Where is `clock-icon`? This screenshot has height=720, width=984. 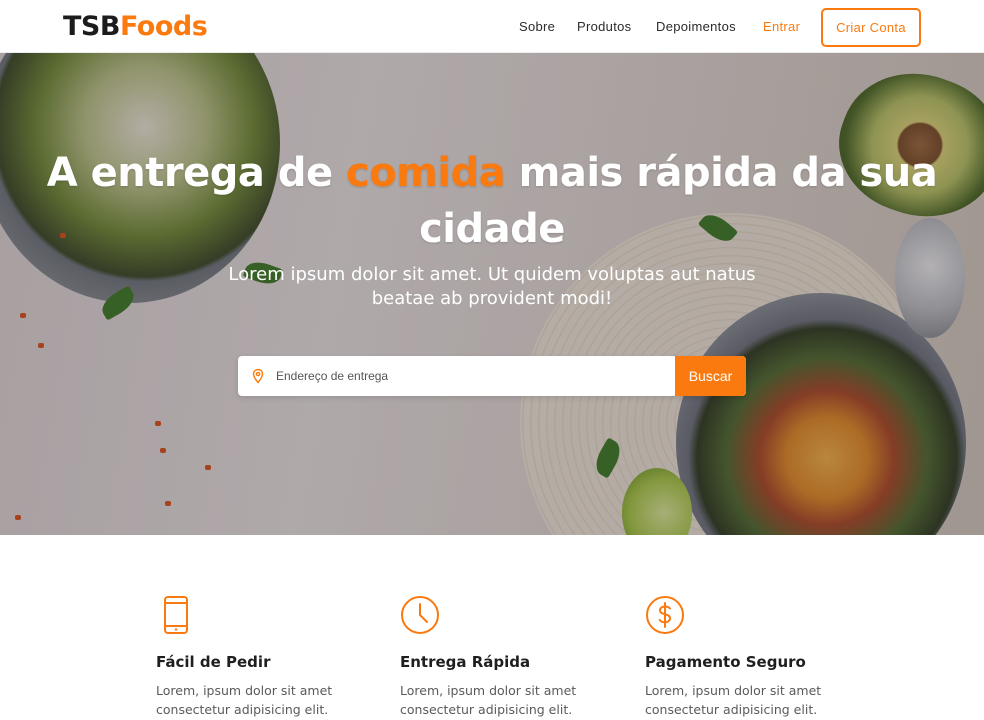
clock-icon is located at coordinates (420, 615).